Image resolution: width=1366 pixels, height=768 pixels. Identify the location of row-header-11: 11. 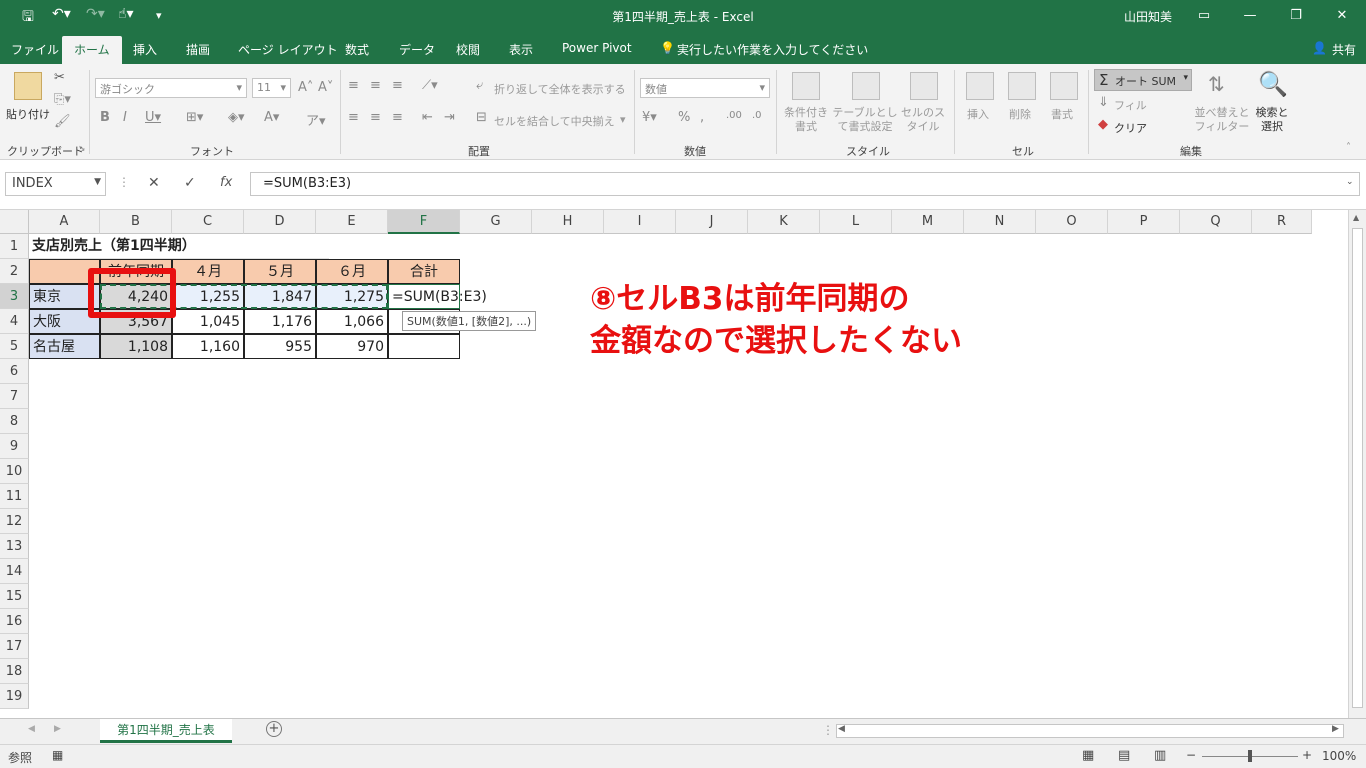
(14, 496).